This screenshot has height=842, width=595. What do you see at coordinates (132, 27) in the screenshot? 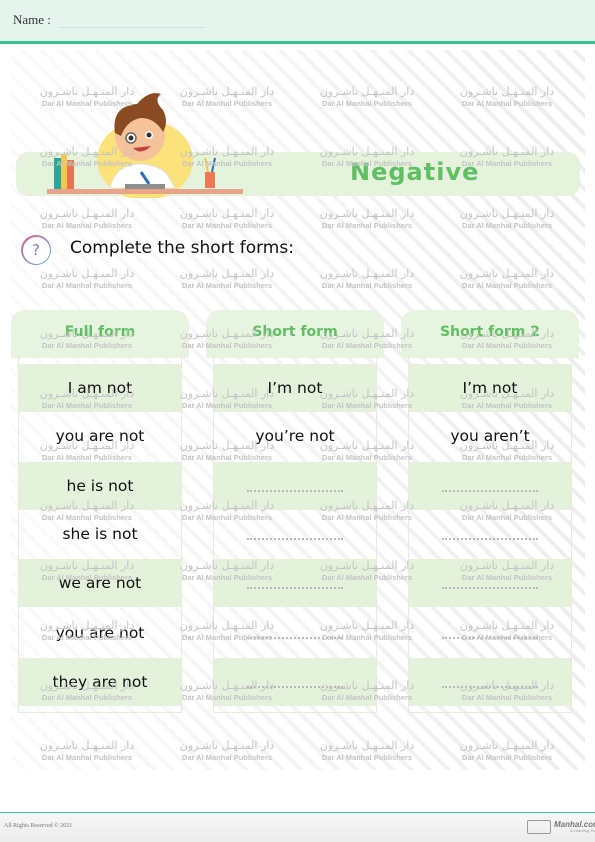
I see `name-input-line` at bounding box center [132, 27].